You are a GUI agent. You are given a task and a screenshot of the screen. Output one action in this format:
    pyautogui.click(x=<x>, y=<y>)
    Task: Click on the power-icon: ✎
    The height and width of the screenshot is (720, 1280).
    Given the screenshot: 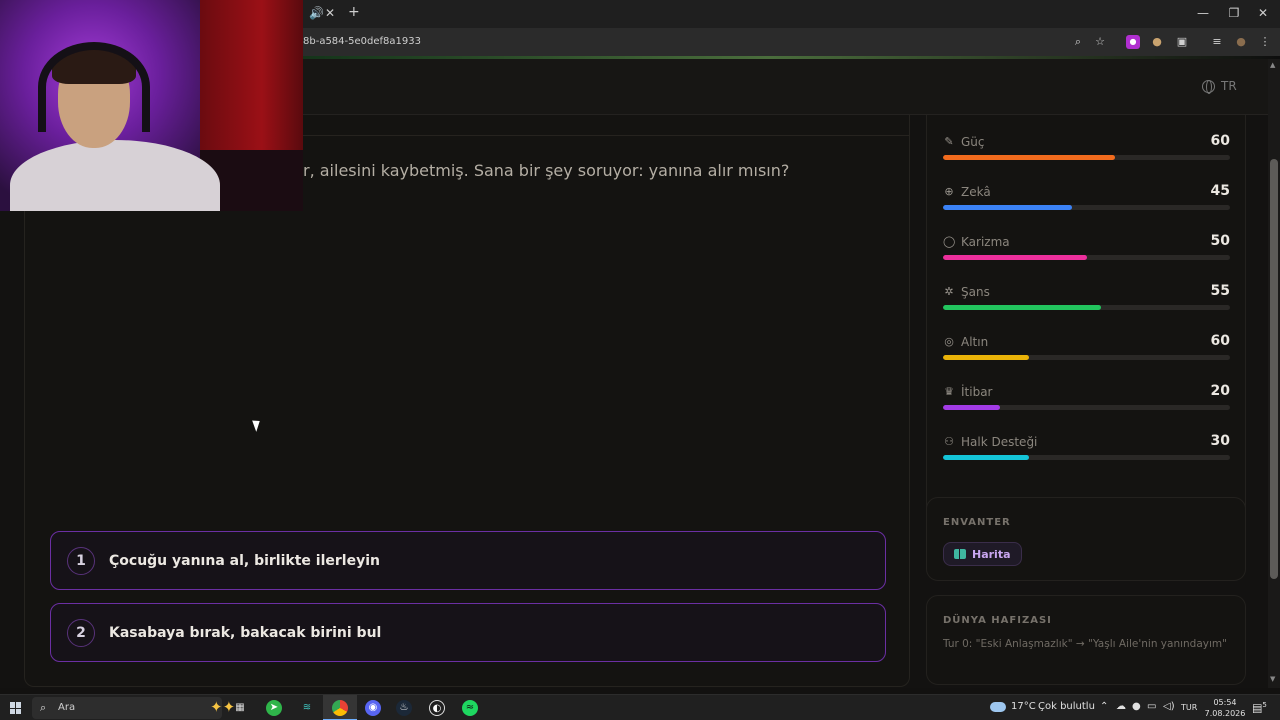 What is the action you would take?
    pyautogui.click(x=949, y=141)
    